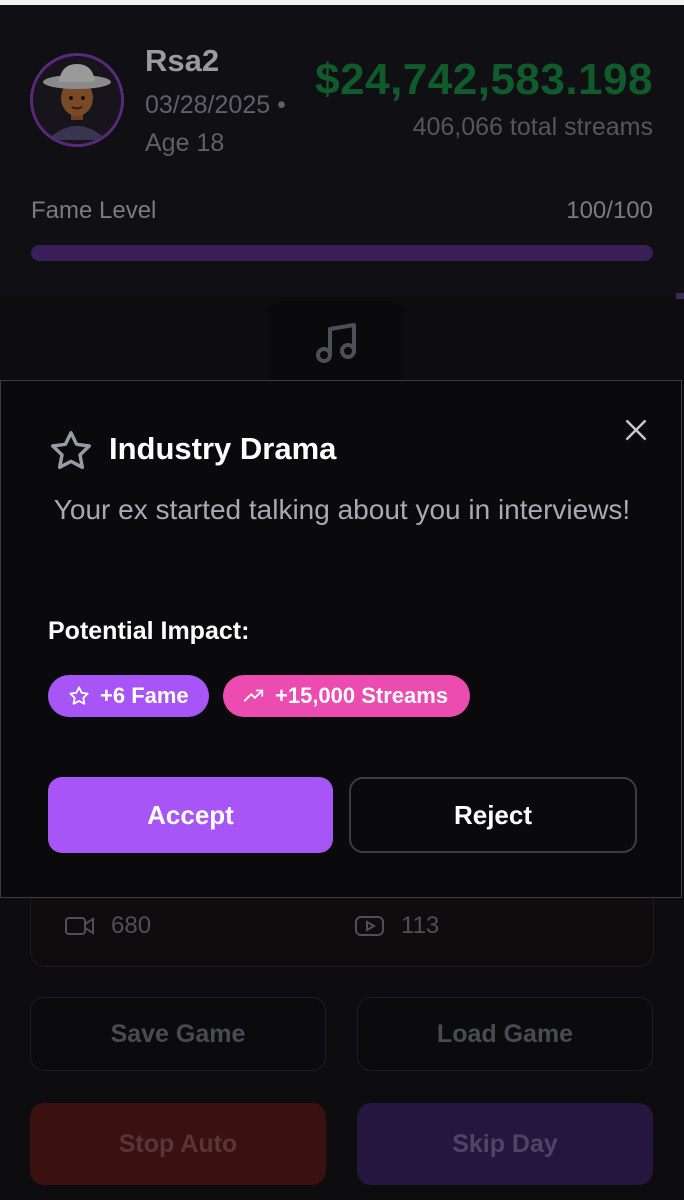  I want to click on username: Rsa2, so click(182, 60).